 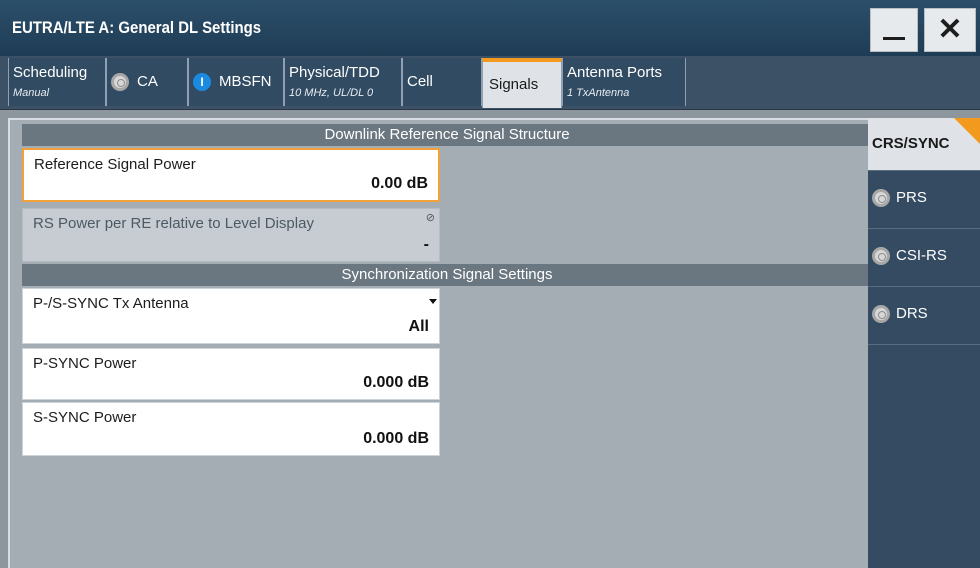 I want to click on psync-power-field: P-SYNC Power 0.000 dB, so click(x=231, y=374).